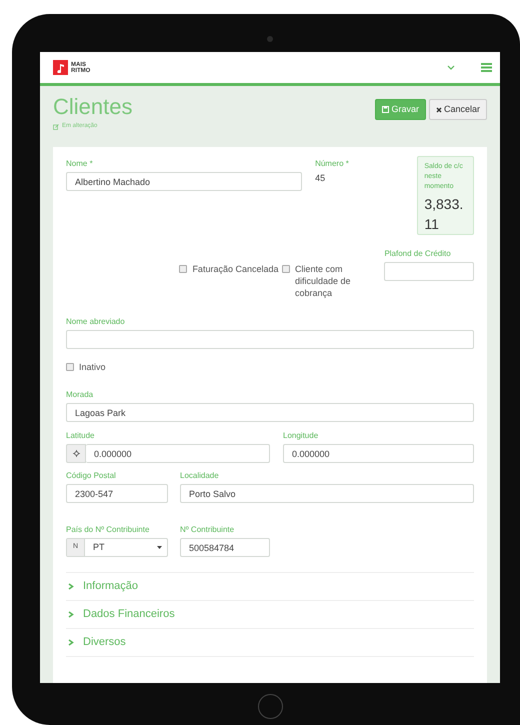 This screenshot has width=520, height=725. What do you see at coordinates (159, 547) in the screenshot?
I see `caret-icon` at bounding box center [159, 547].